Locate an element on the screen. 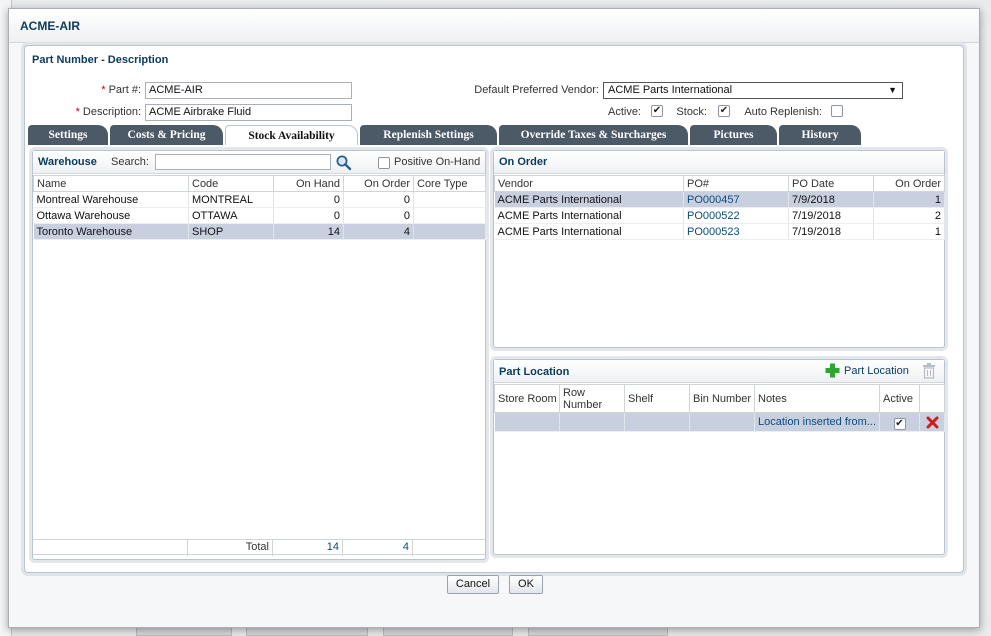  stock-label: Stock: is located at coordinates (691, 112).